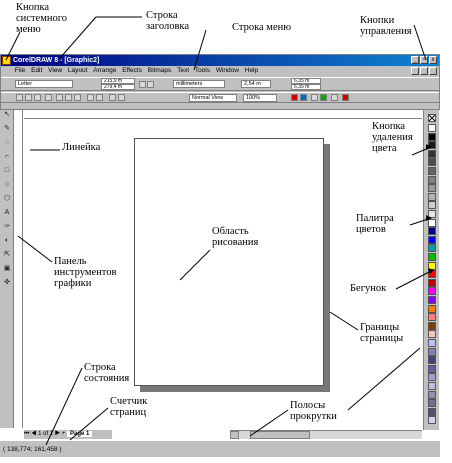 The height and width of the screenshot is (463, 452). Describe the element at coordinates (80, 434) in the screenshot. I see `page-tab: Page 1` at that location.